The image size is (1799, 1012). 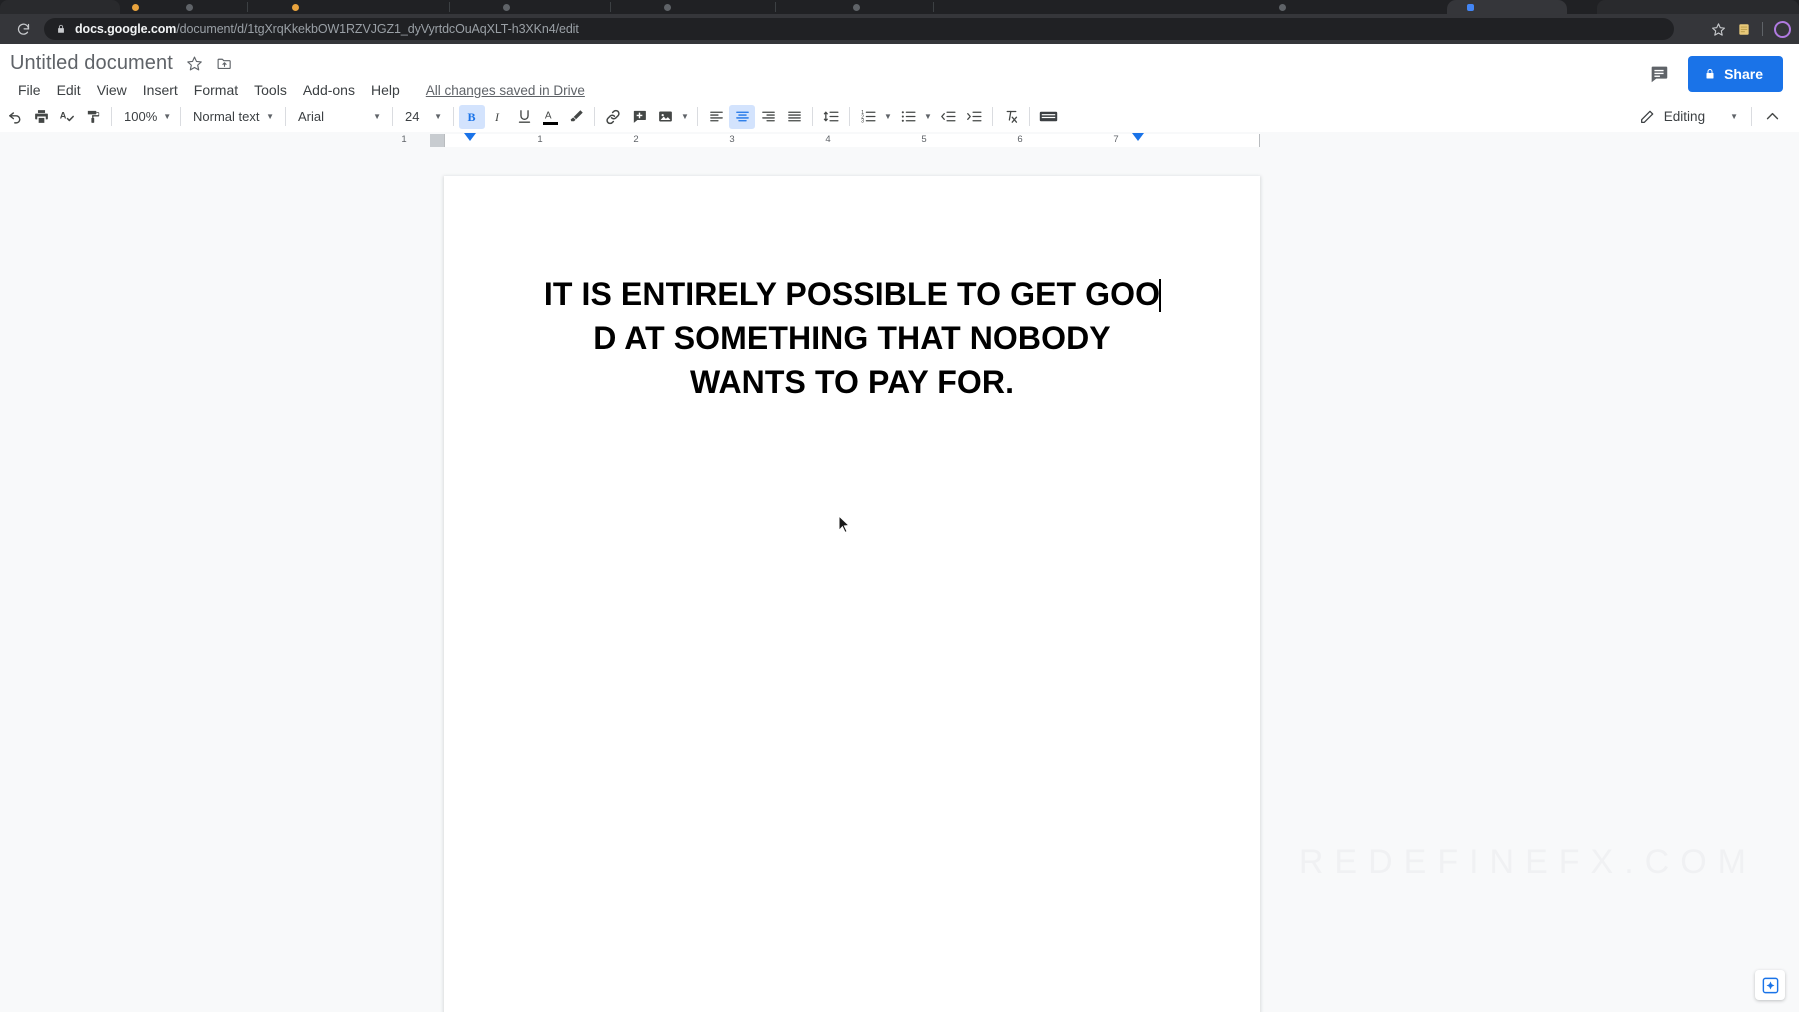 What do you see at coordinates (339, 117) in the screenshot?
I see `font-family-dropdown: Arial ▼` at bounding box center [339, 117].